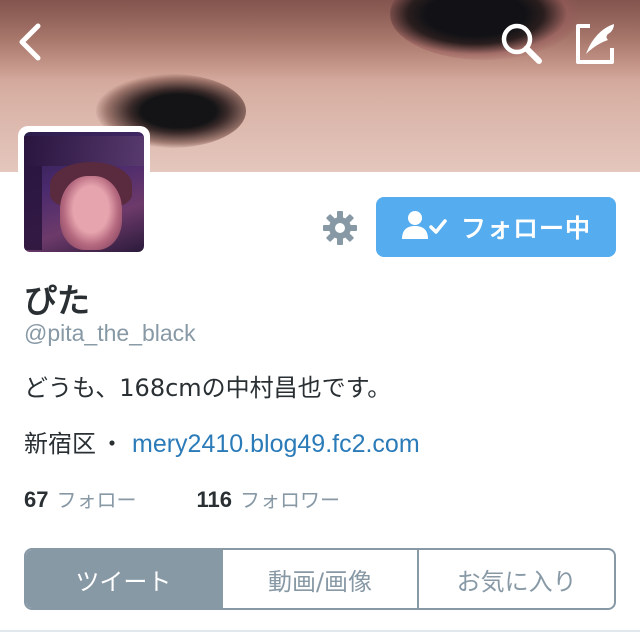  Describe the element at coordinates (208, 388) in the screenshot. I see `profile-bio: どうも、168cmの中村昌也です。` at that location.